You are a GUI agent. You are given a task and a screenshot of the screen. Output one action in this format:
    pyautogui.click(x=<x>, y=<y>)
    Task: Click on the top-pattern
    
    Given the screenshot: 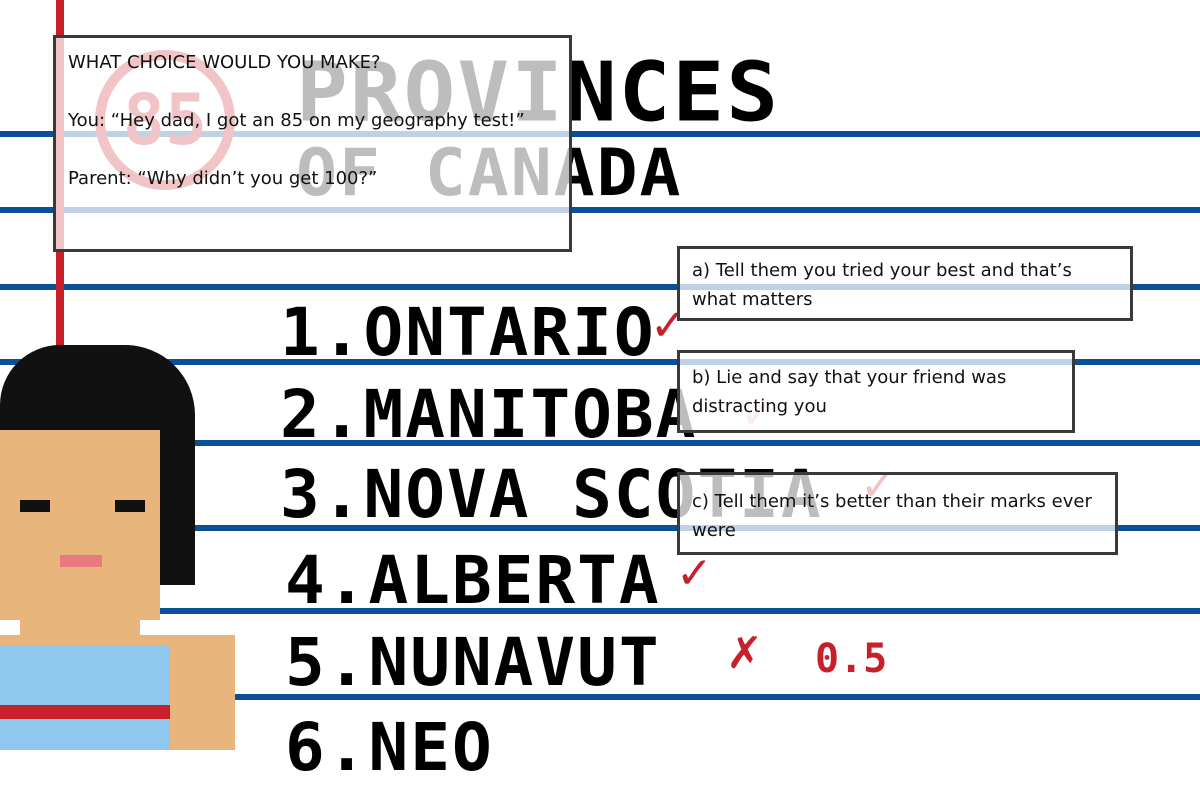 What is the action you would take?
    pyautogui.click(x=85, y=712)
    